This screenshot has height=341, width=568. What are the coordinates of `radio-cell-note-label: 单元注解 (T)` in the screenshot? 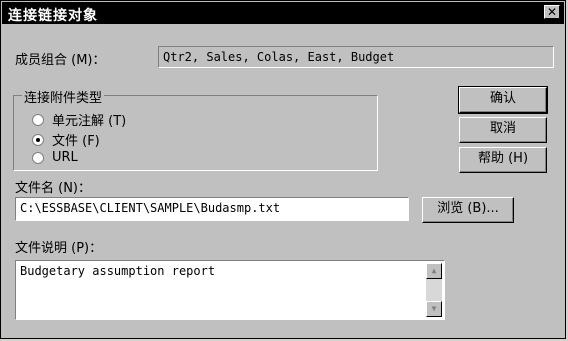 It's located at (89, 121).